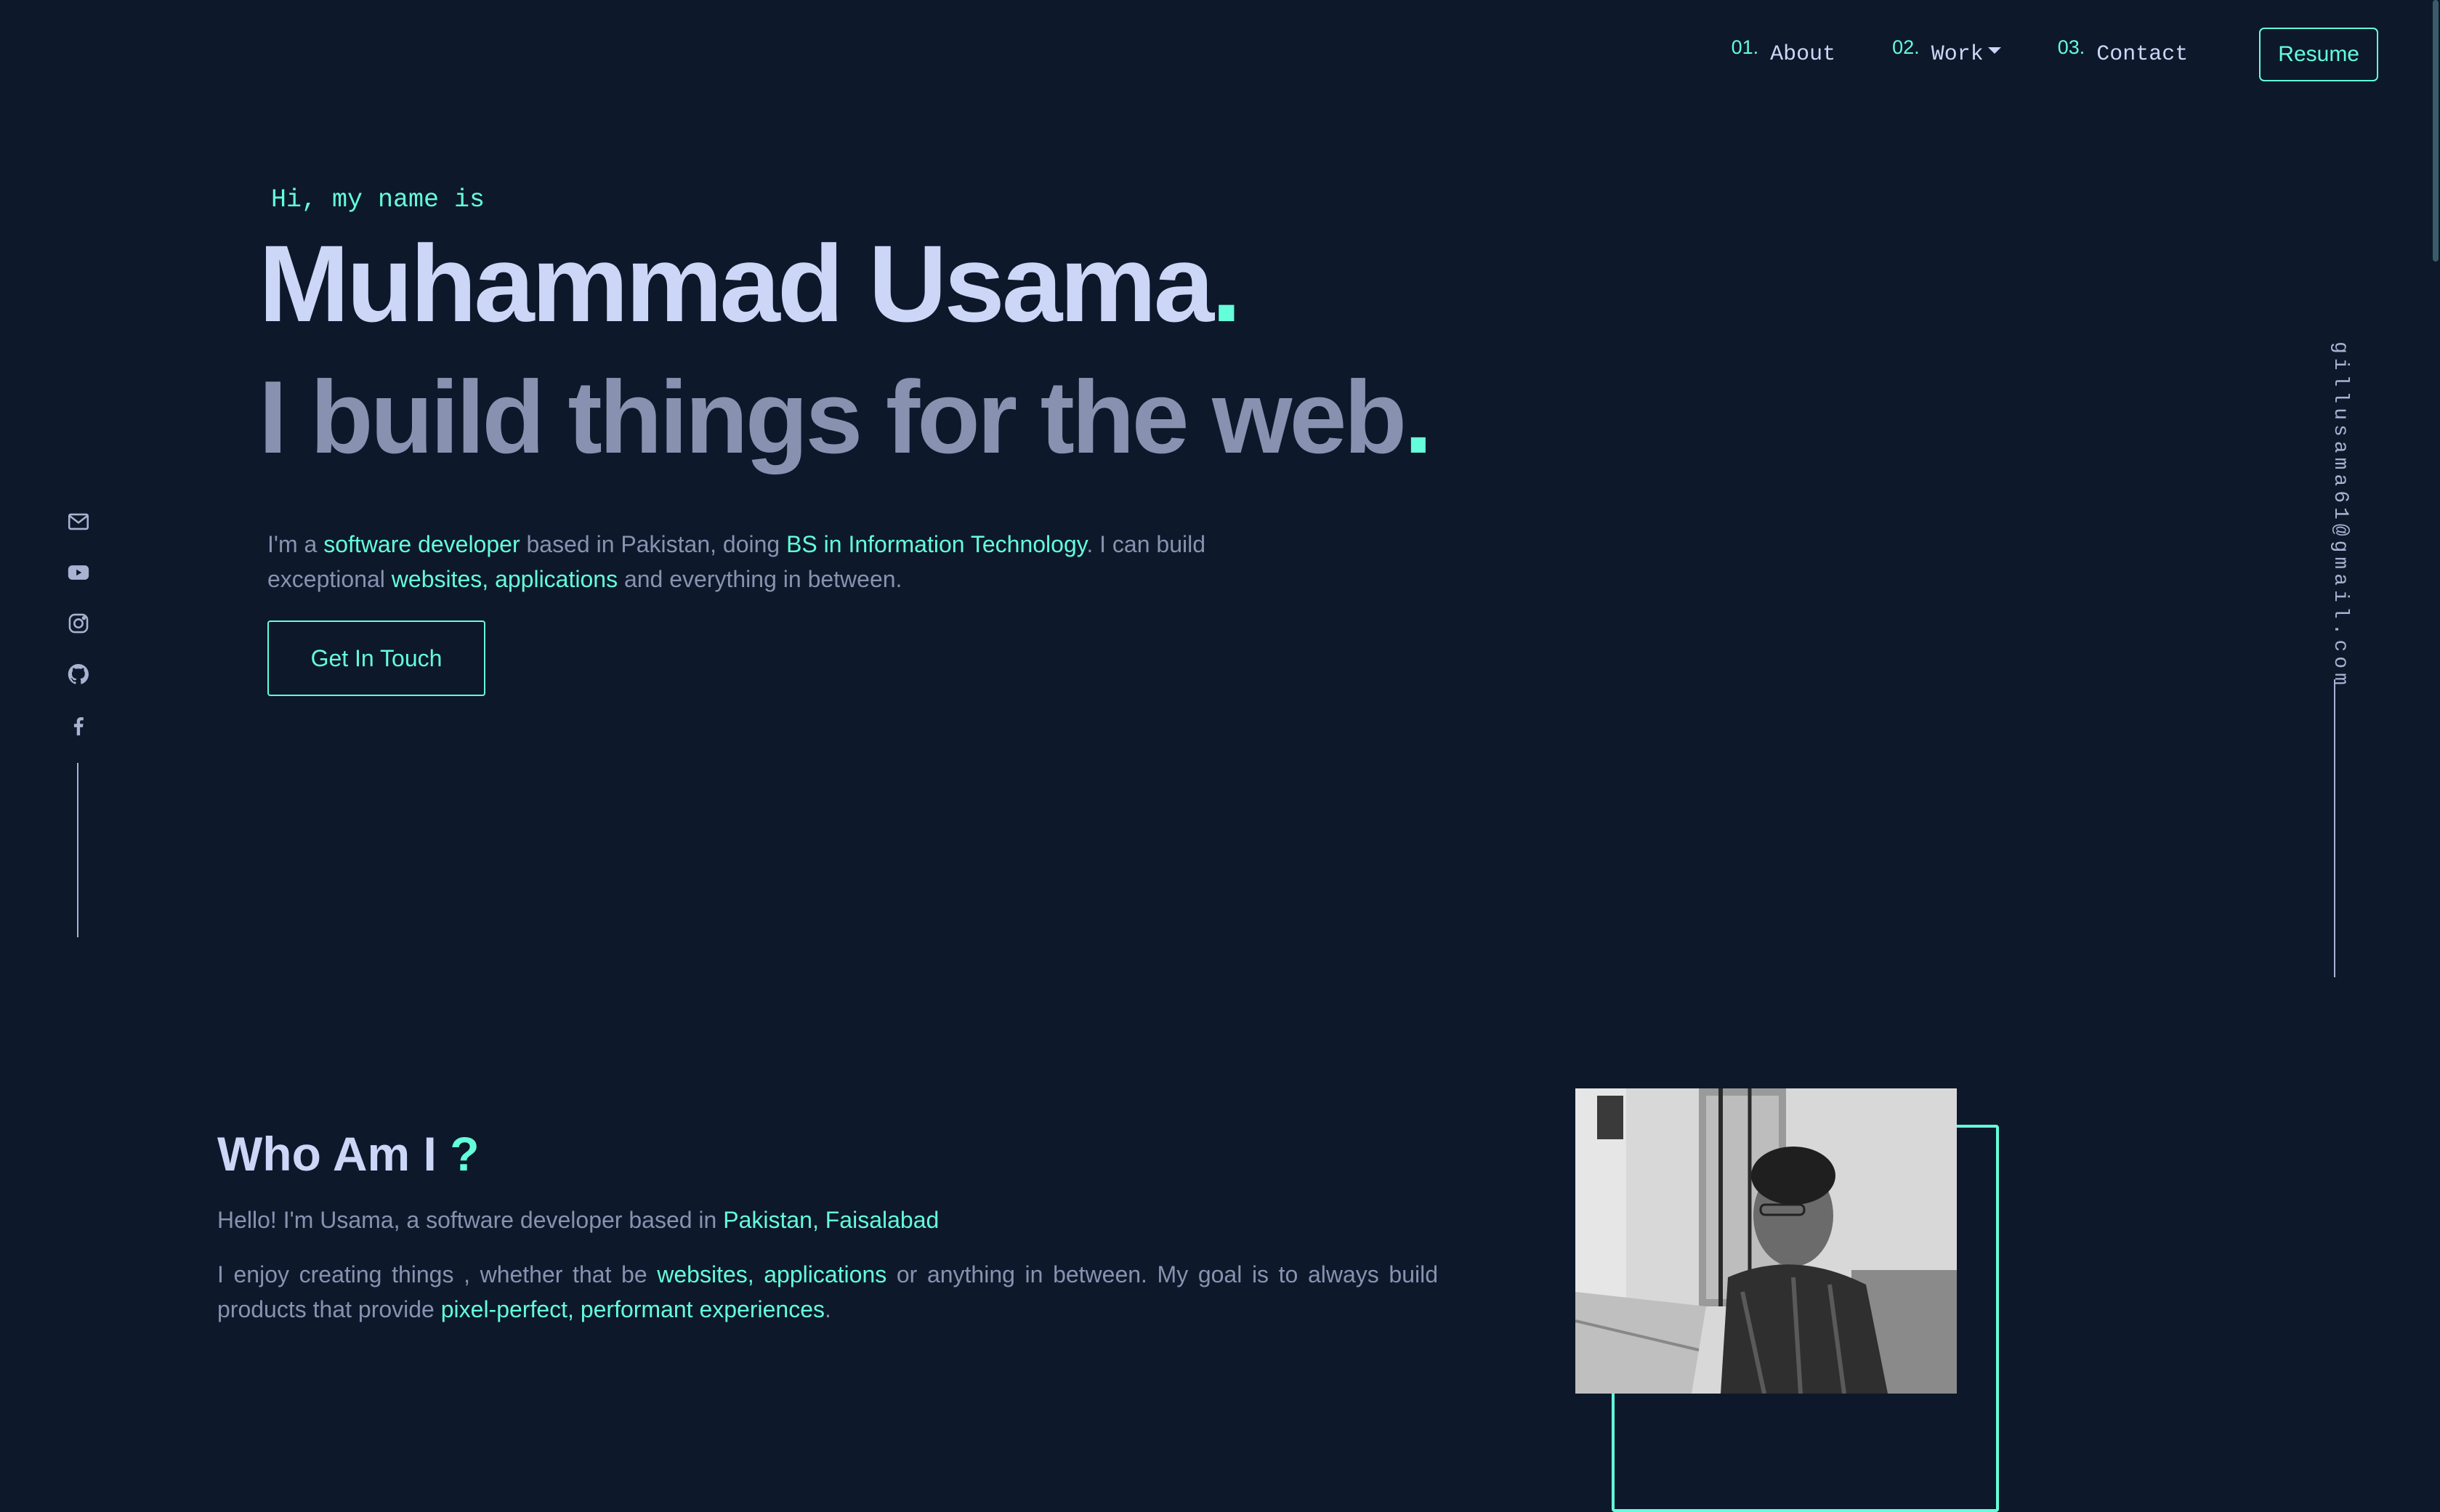  I want to click on nav-number: 03., so click(2071, 47).